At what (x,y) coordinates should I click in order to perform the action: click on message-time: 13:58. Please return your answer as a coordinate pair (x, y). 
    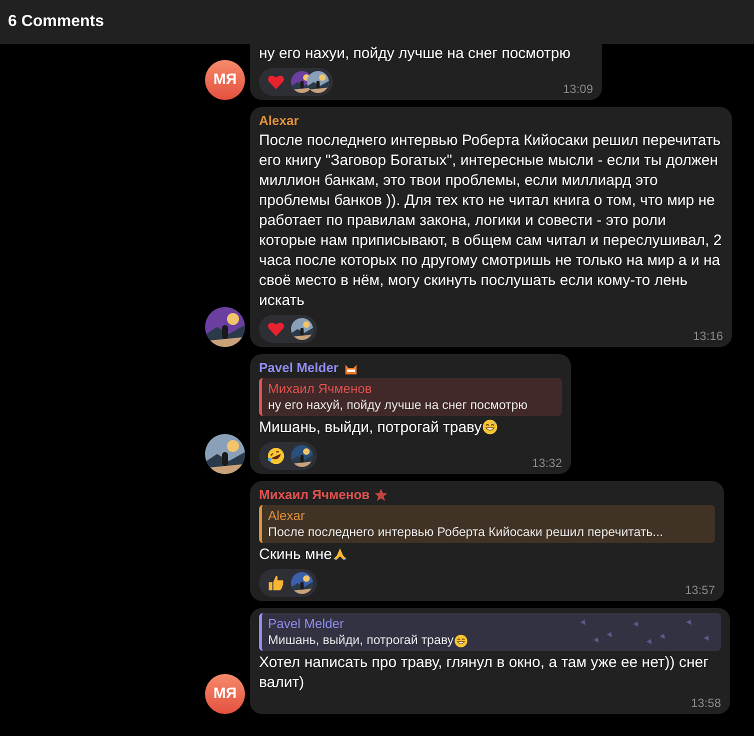
    Looking at the image, I should click on (705, 703).